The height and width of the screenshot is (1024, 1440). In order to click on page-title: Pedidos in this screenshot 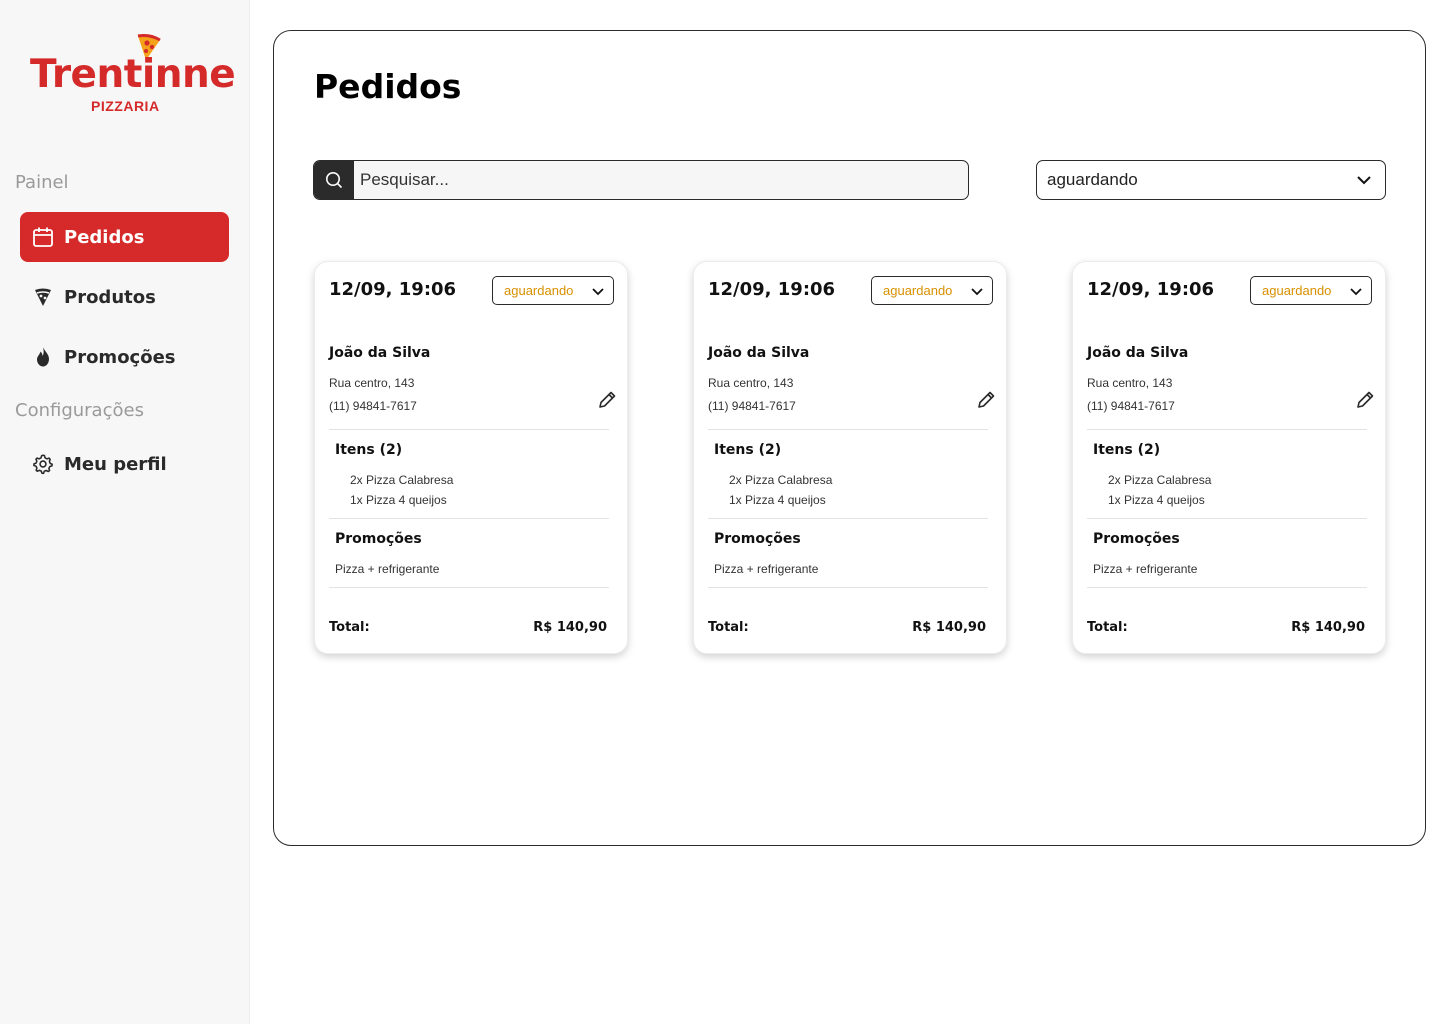, I will do `click(388, 86)`.